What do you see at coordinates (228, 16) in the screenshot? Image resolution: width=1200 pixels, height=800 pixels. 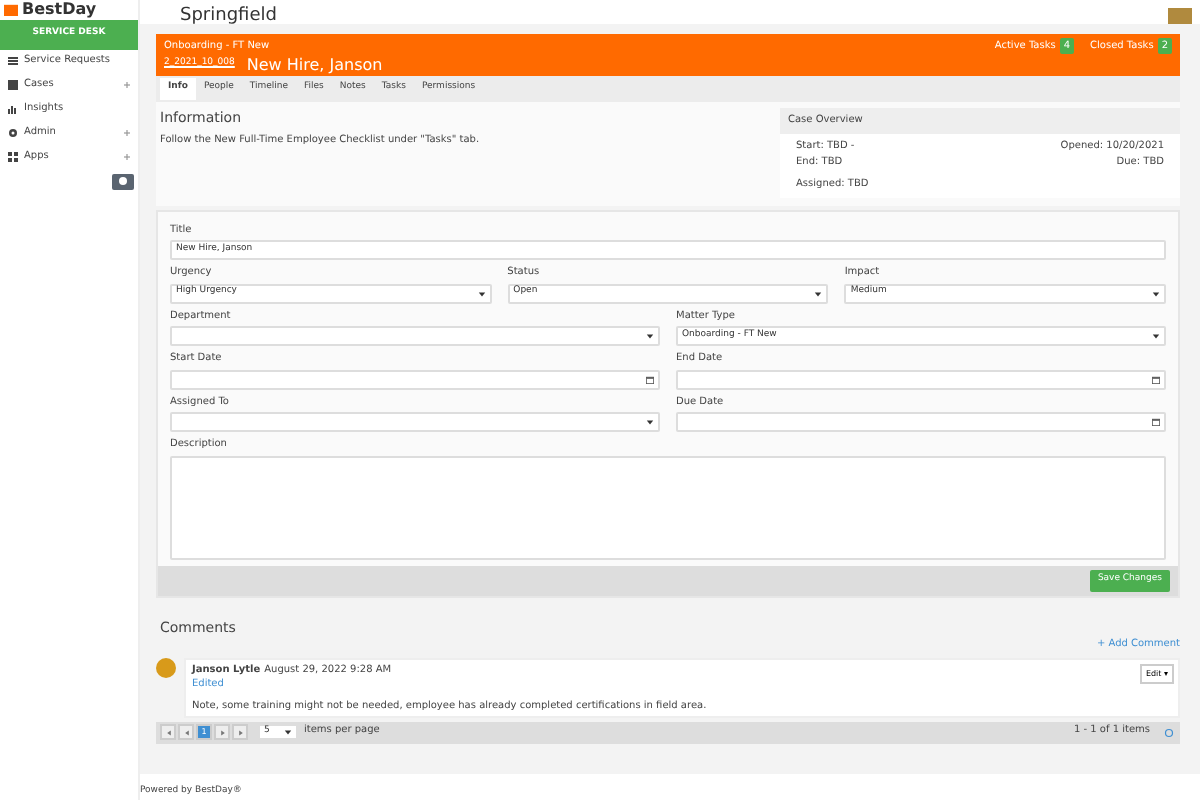 I see `location-title: Springfield` at bounding box center [228, 16].